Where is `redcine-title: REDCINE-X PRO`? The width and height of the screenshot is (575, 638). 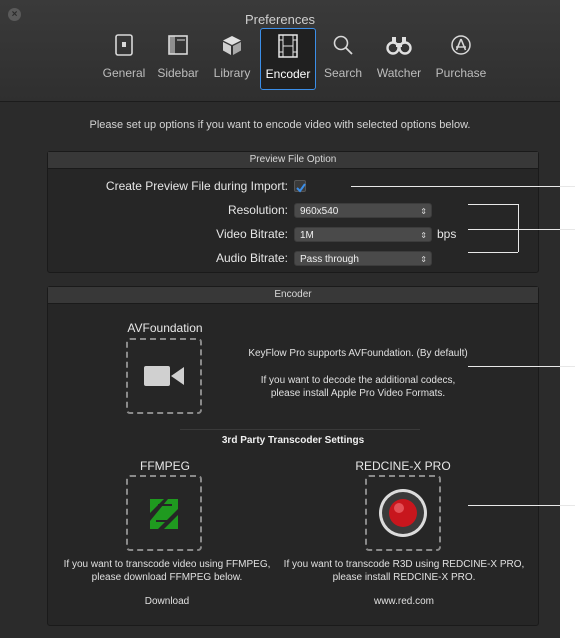 redcine-title: REDCINE-X PRO is located at coordinates (403, 466).